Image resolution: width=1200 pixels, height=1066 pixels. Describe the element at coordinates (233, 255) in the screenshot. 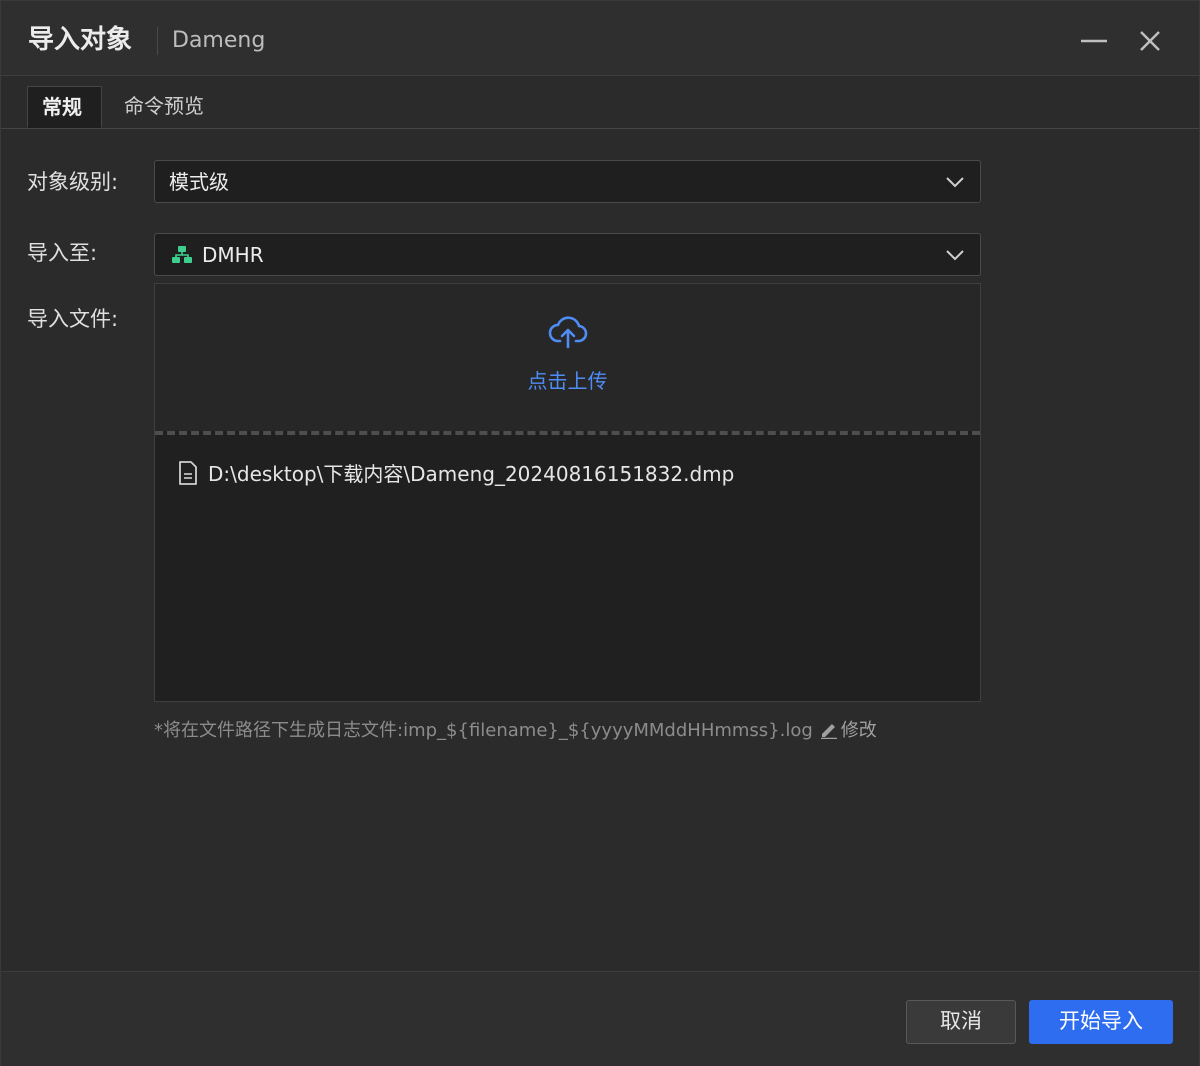

I see `import-to-value: DMHR` at that location.